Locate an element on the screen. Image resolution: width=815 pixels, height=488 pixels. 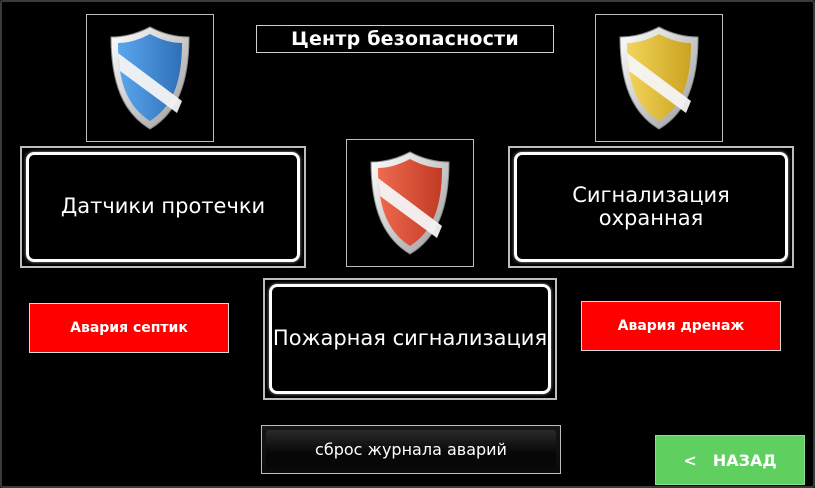
reset-alarm-log-button: сброс журнала аварий is located at coordinates (411, 449).